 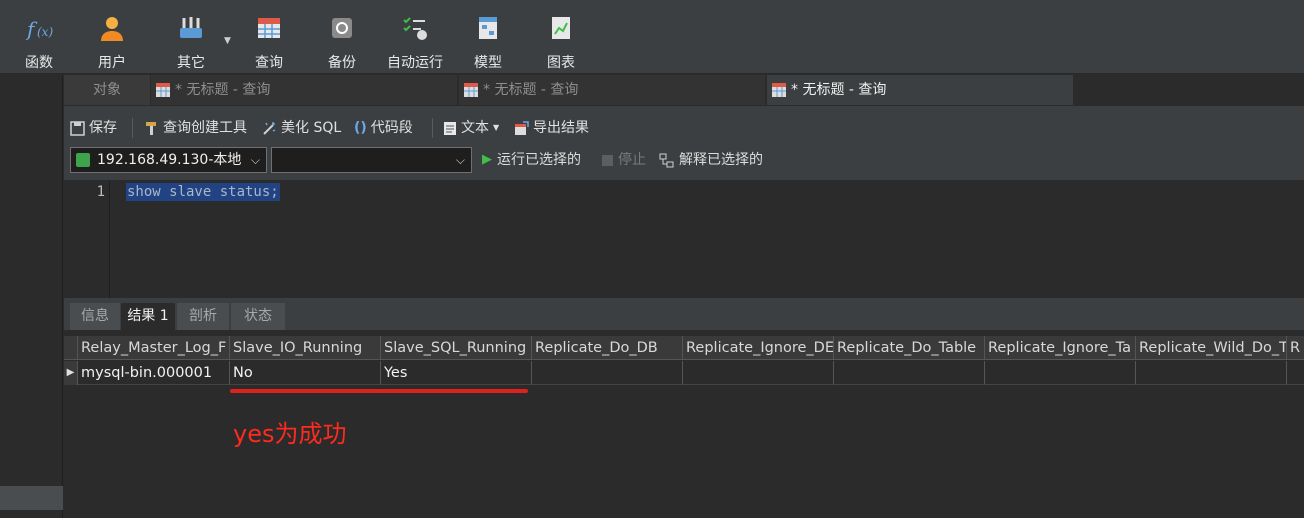 I want to click on save-button: 保存, so click(x=93, y=128).